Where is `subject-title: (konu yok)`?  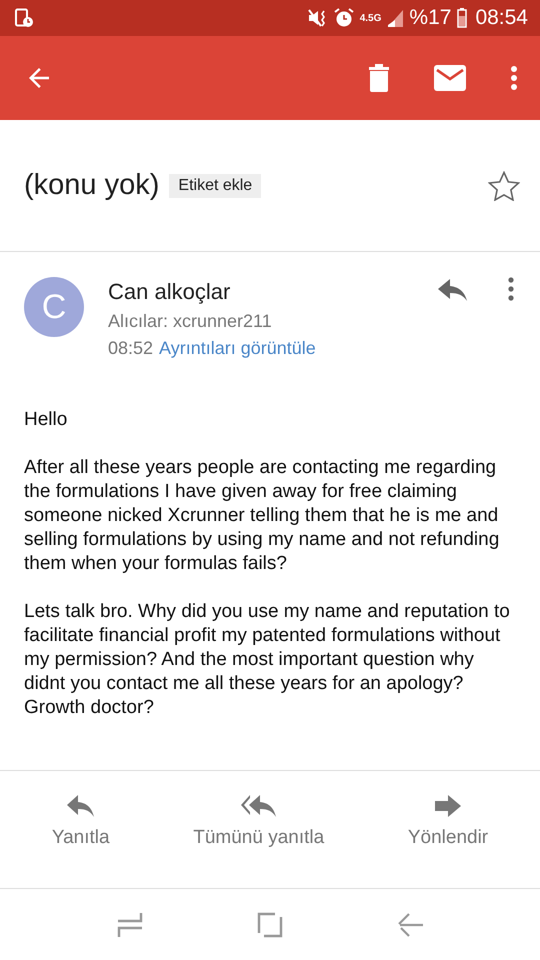
subject-title: (konu yok) is located at coordinates (92, 185).